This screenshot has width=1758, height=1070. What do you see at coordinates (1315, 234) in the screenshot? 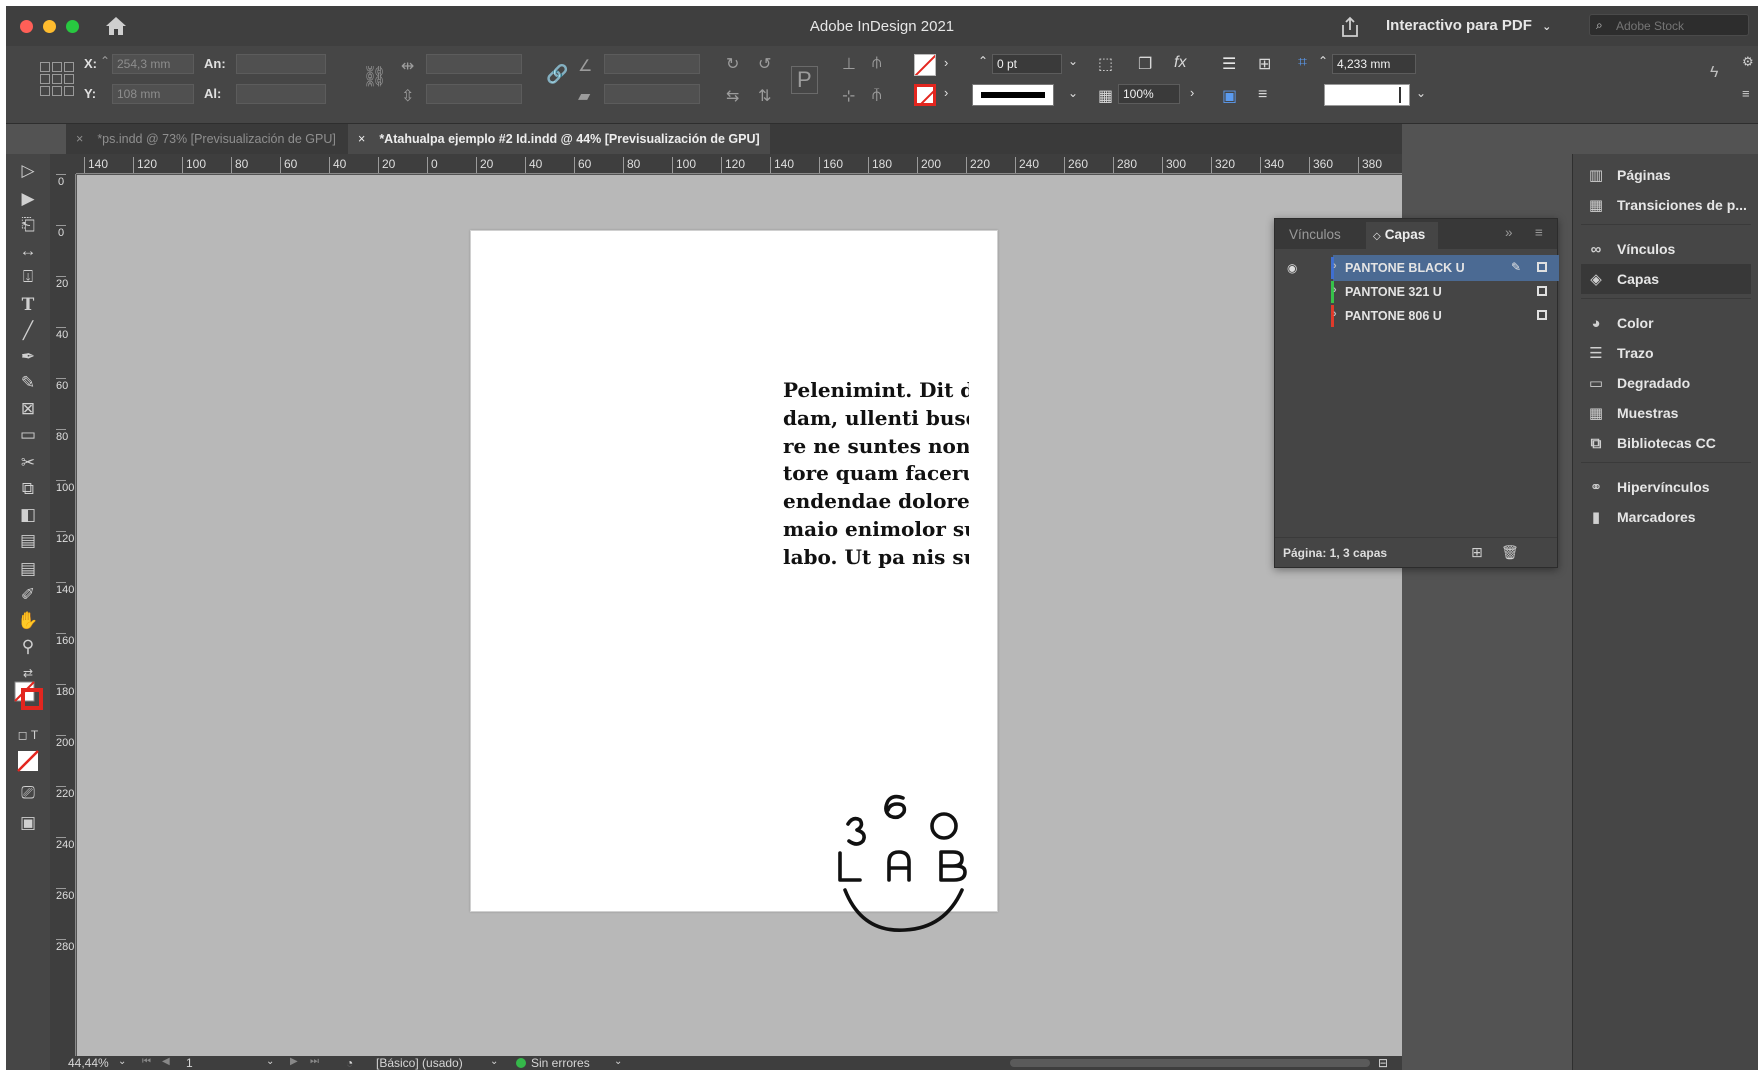
I see `tab-links: Vínculos` at bounding box center [1315, 234].